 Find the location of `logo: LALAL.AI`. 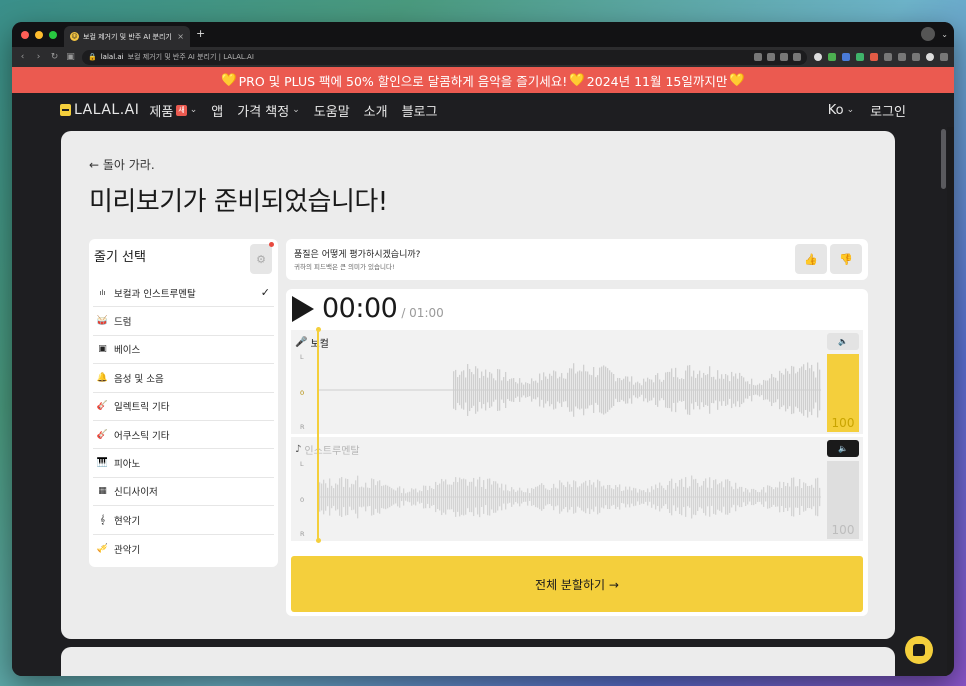

logo: LALAL.AI is located at coordinates (99, 110).